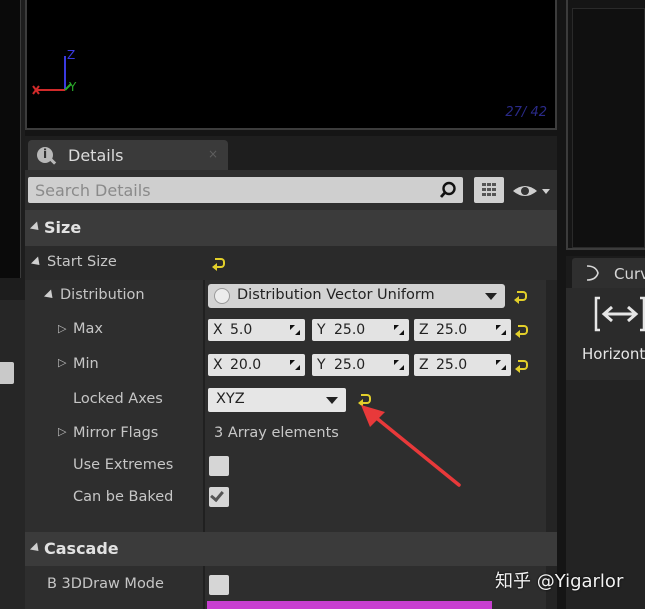 This screenshot has height=609, width=645. What do you see at coordinates (350, 365) in the screenshot?
I see `min-y-value: 25.0` at bounding box center [350, 365].